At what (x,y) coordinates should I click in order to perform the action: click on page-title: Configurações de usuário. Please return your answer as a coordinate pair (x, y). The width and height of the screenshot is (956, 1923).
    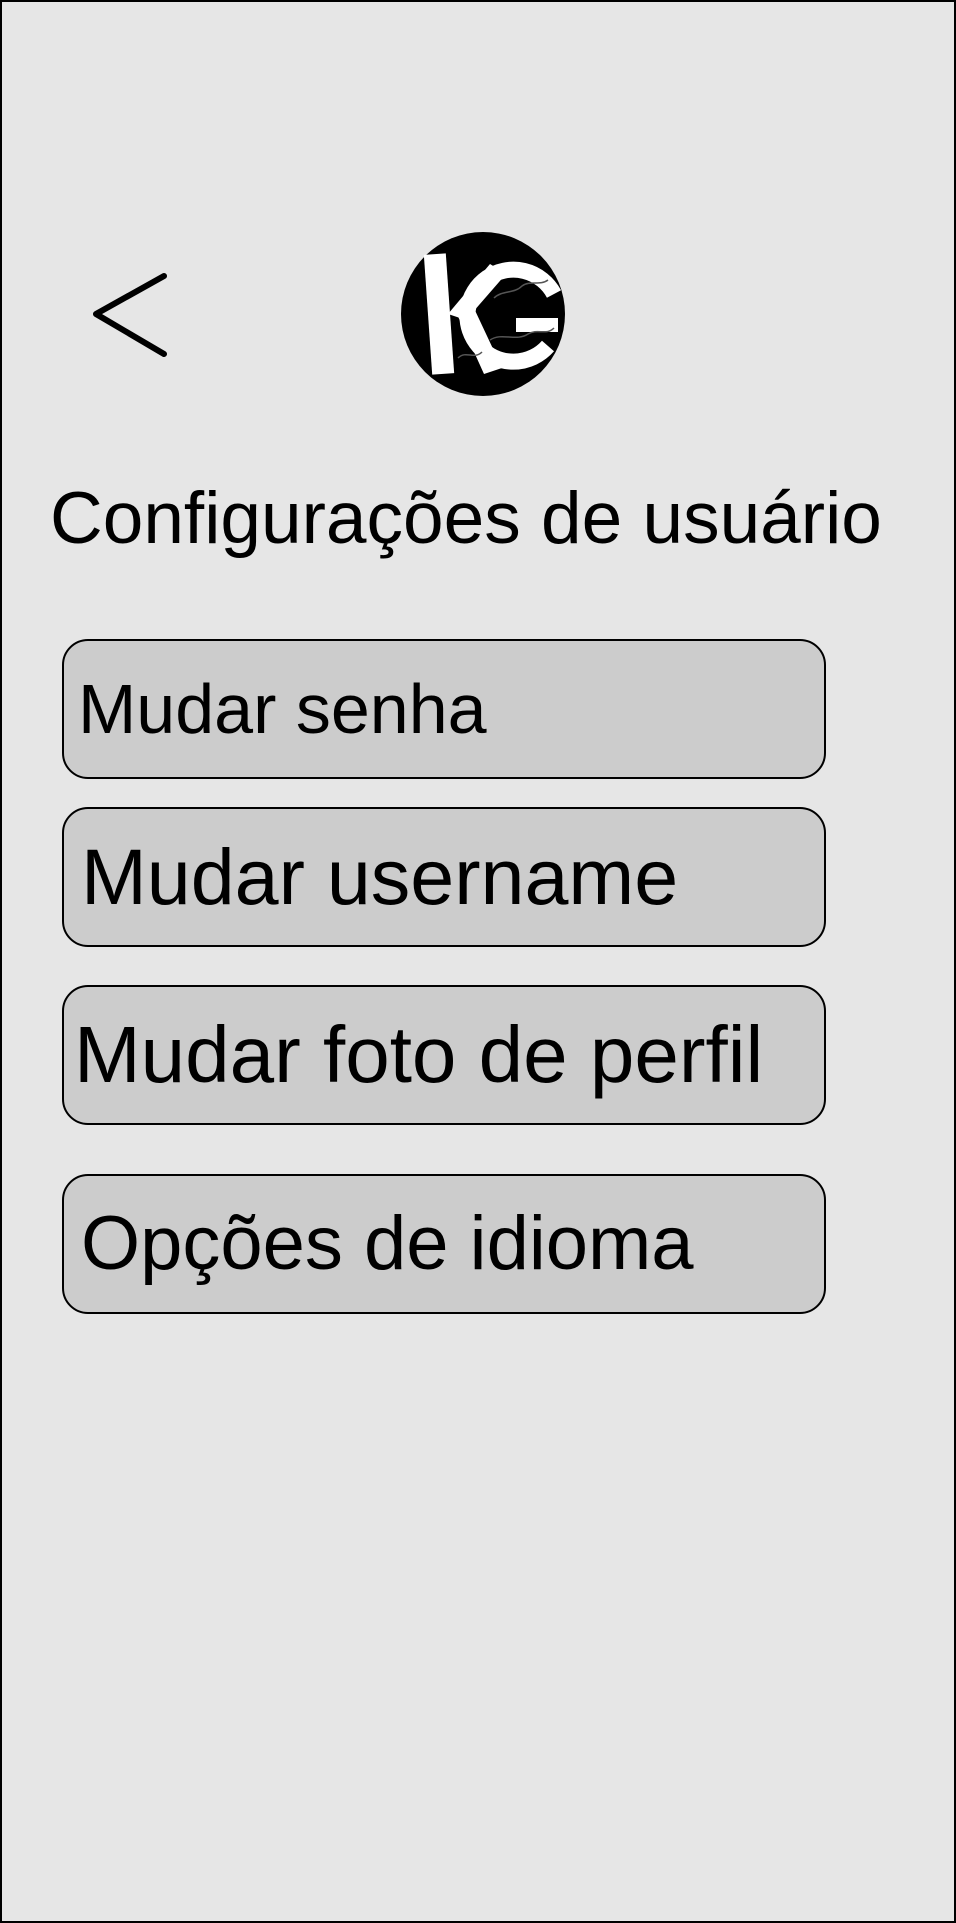
    Looking at the image, I should click on (466, 518).